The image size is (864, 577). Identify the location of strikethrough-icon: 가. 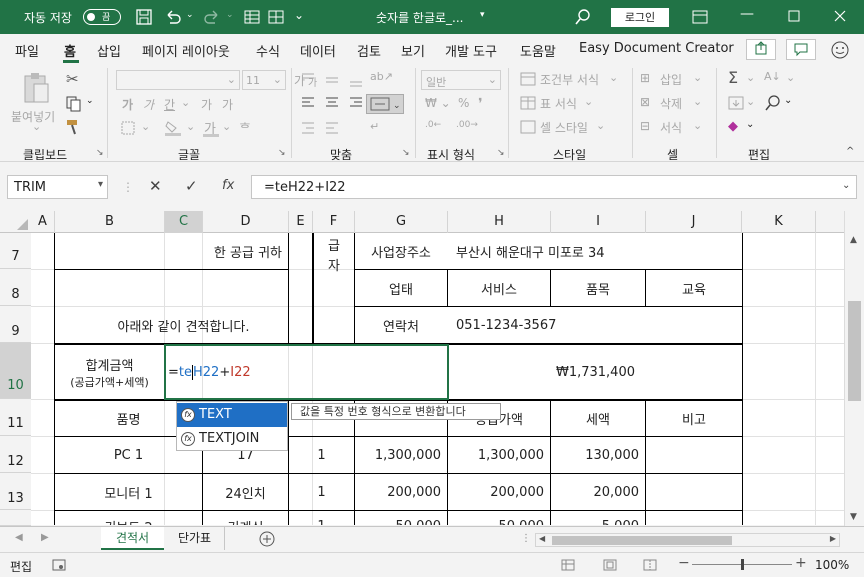
(206, 104).